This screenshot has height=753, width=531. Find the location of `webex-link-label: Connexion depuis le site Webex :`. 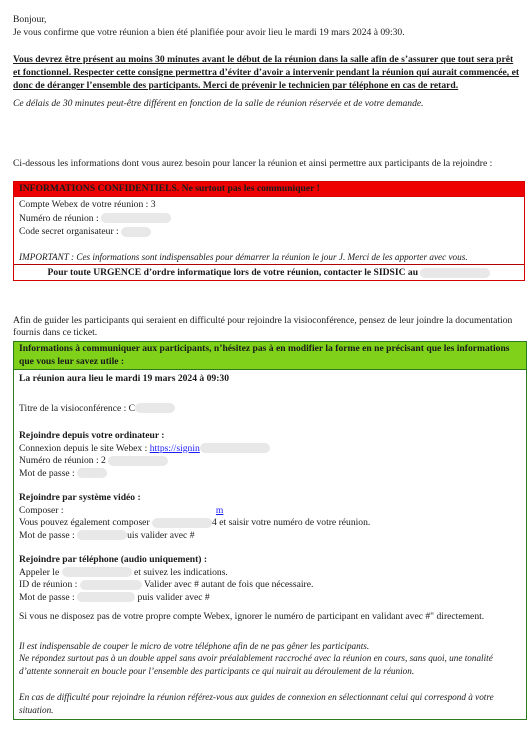

webex-link-label: Connexion depuis le site Webex : is located at coordinates (83, 448).